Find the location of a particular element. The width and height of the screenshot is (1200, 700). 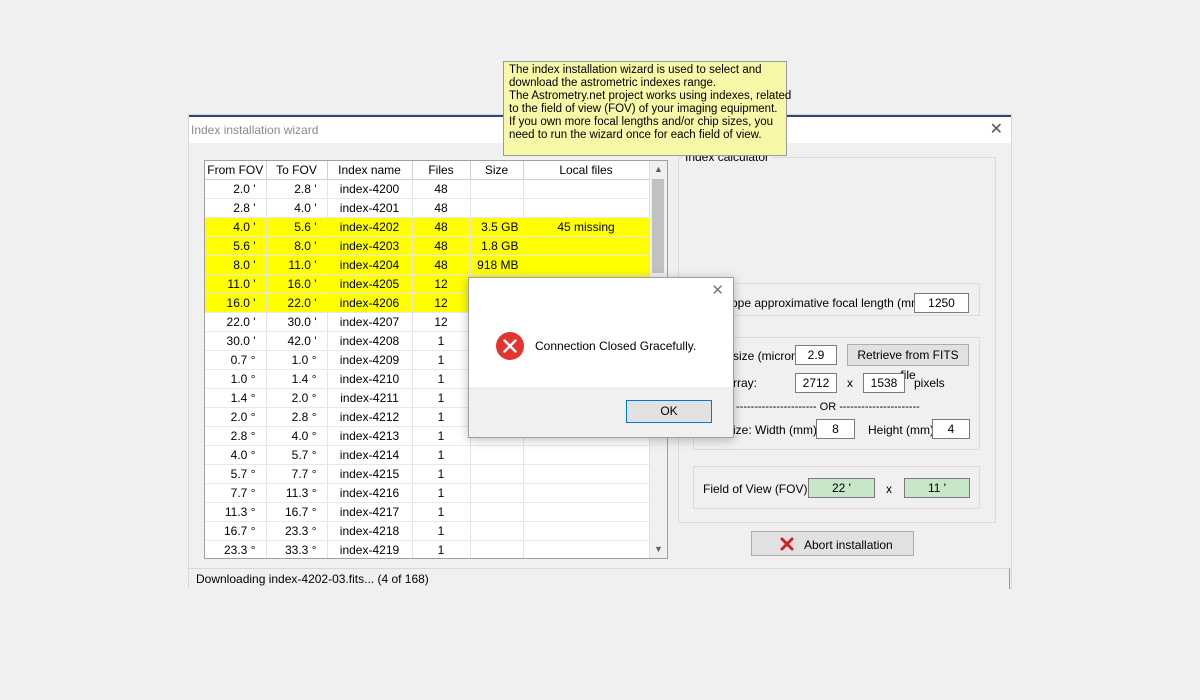

cell-local-files: 45 missing is located at coordinates (586, 227).